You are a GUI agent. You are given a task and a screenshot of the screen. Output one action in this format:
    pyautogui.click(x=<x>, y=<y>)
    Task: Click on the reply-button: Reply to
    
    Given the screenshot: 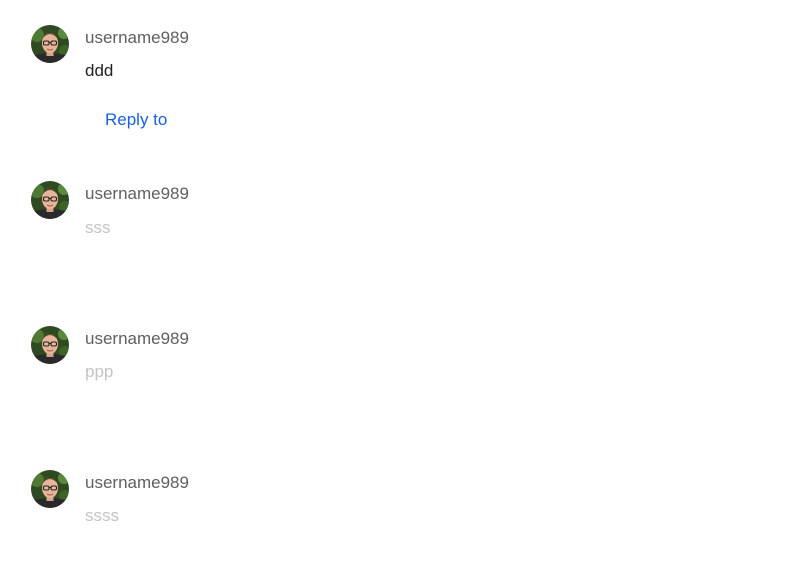 What is the action you would take?
    pyautogui.click(x=136, y=120)
    